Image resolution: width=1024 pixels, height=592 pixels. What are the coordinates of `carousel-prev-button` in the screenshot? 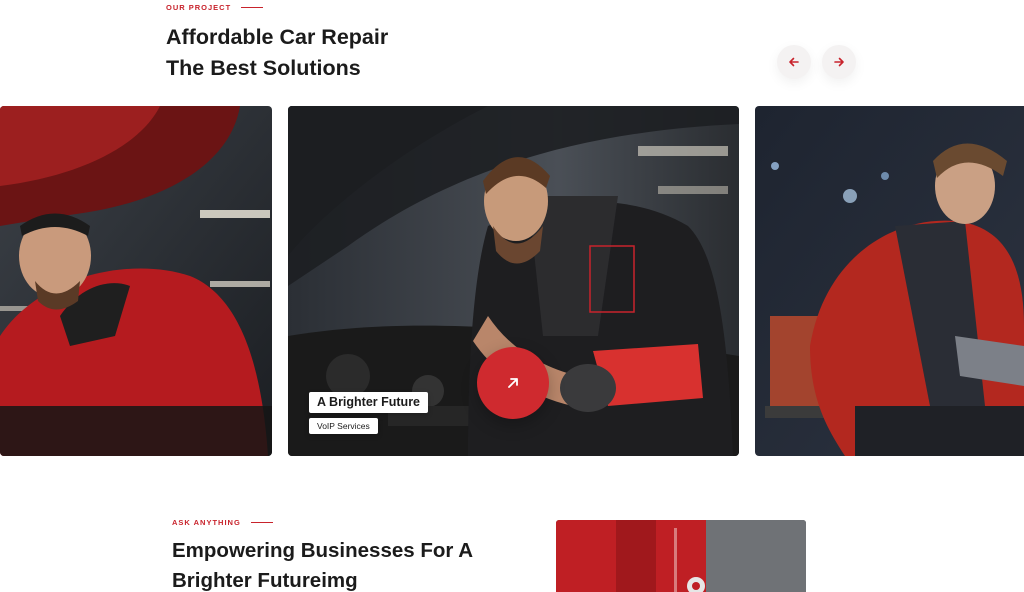 It's located at (794, 62).